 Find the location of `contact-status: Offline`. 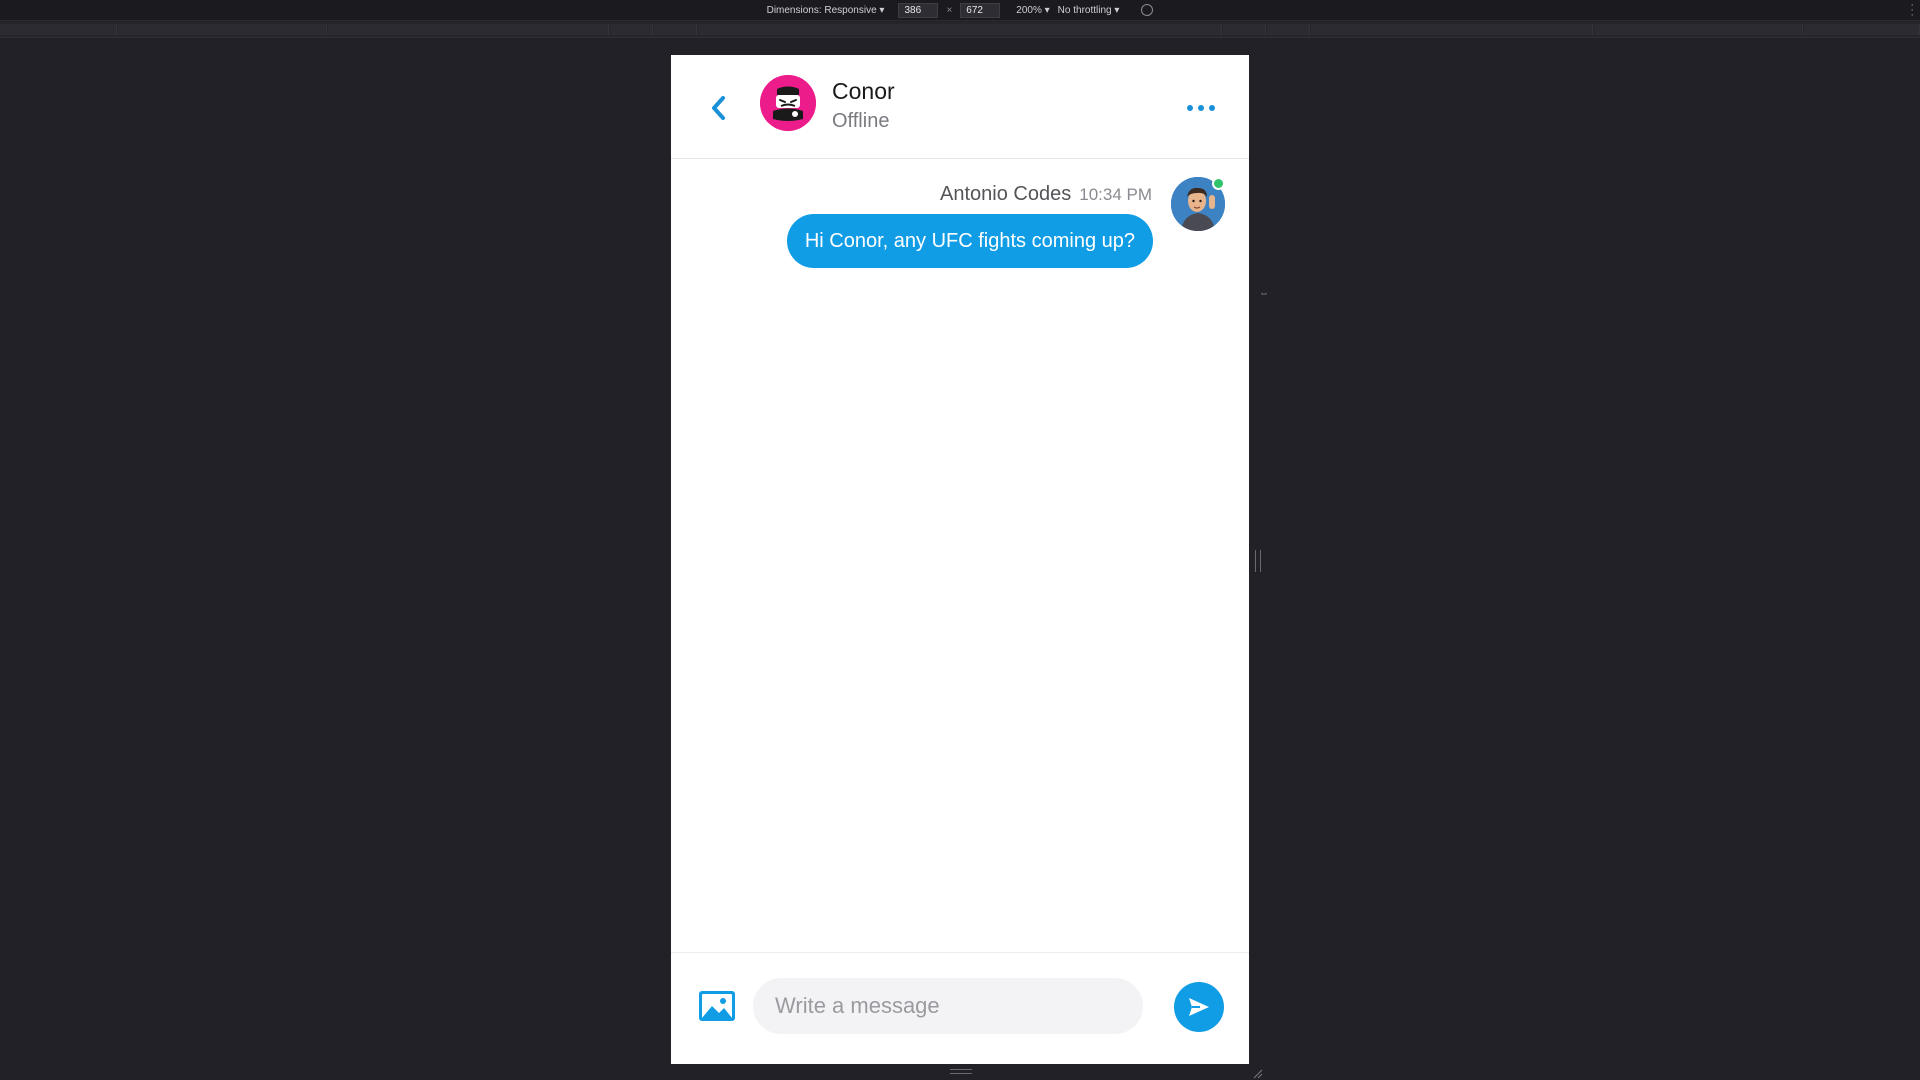

contact-status: Offline is located at coordinates (861, 121).